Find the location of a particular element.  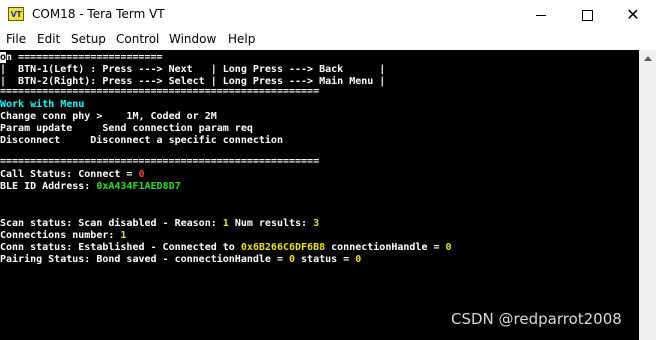

call-status-value: 0 is located at coordinates (141, 174).